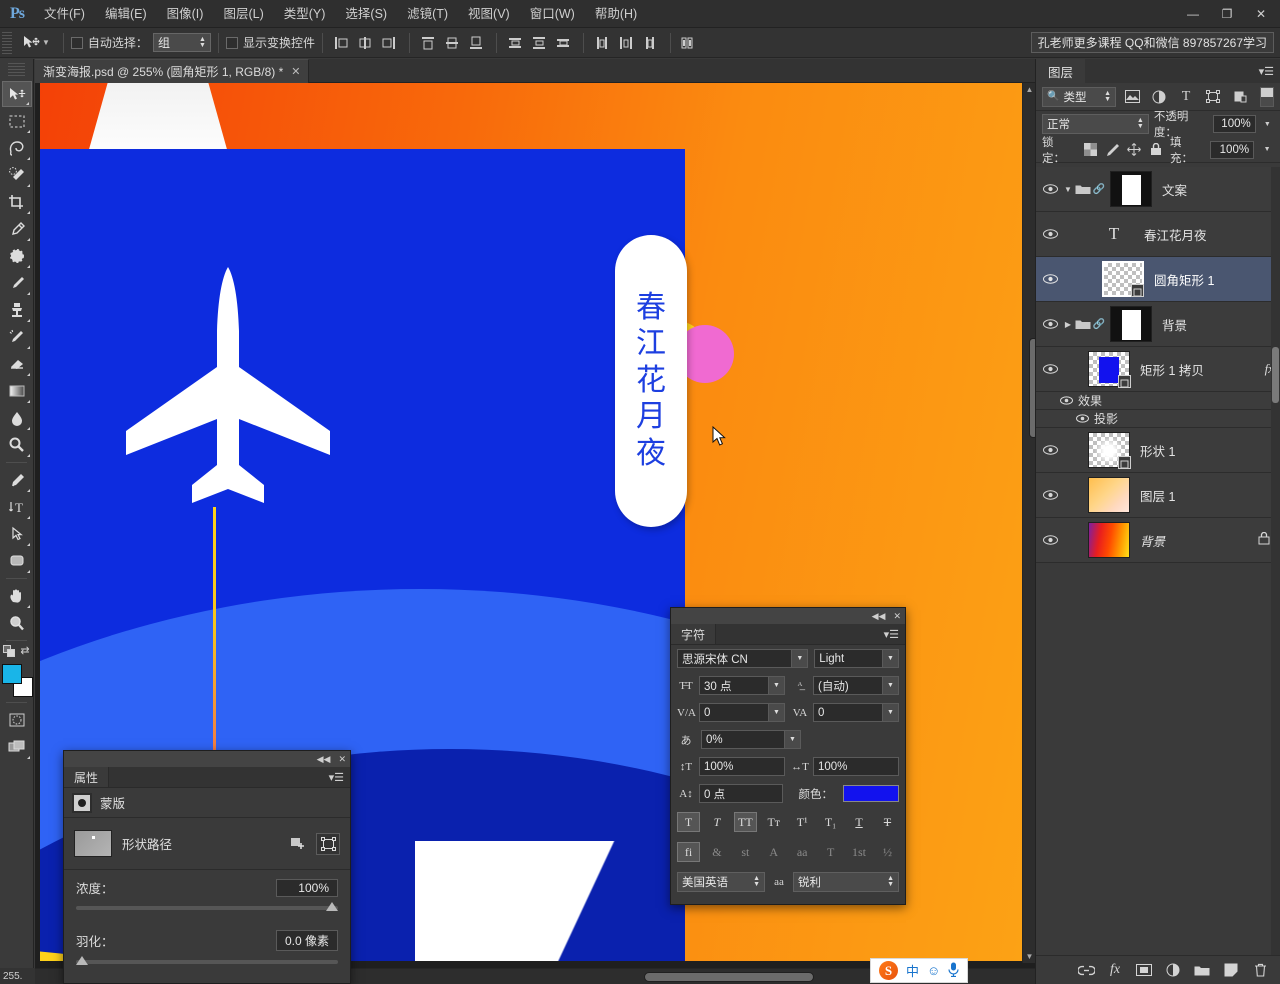 The height and width of the screenshot is (984, 1280). I want to click on lock-transparency-icon, so click(1090, 150).